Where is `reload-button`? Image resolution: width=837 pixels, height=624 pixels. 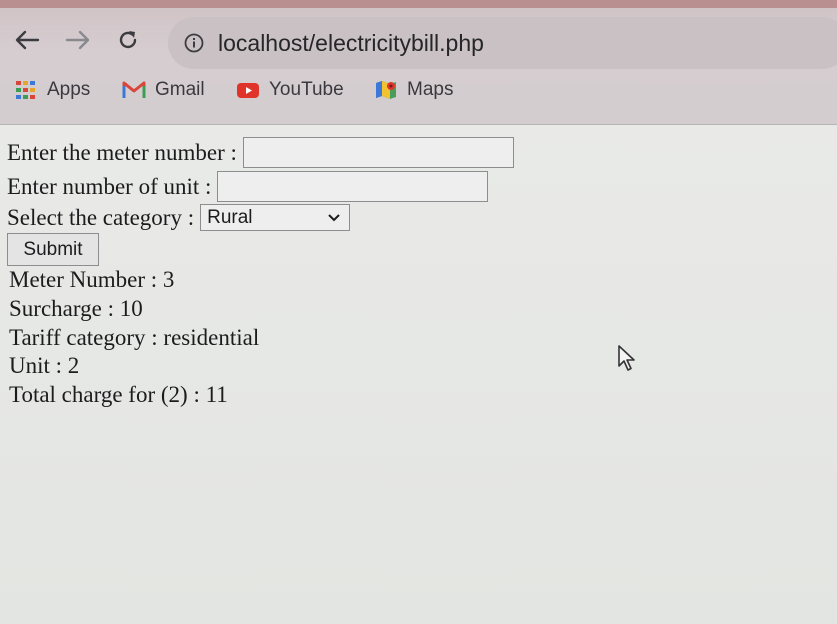
reload-button is located at coordinates (128, 40).